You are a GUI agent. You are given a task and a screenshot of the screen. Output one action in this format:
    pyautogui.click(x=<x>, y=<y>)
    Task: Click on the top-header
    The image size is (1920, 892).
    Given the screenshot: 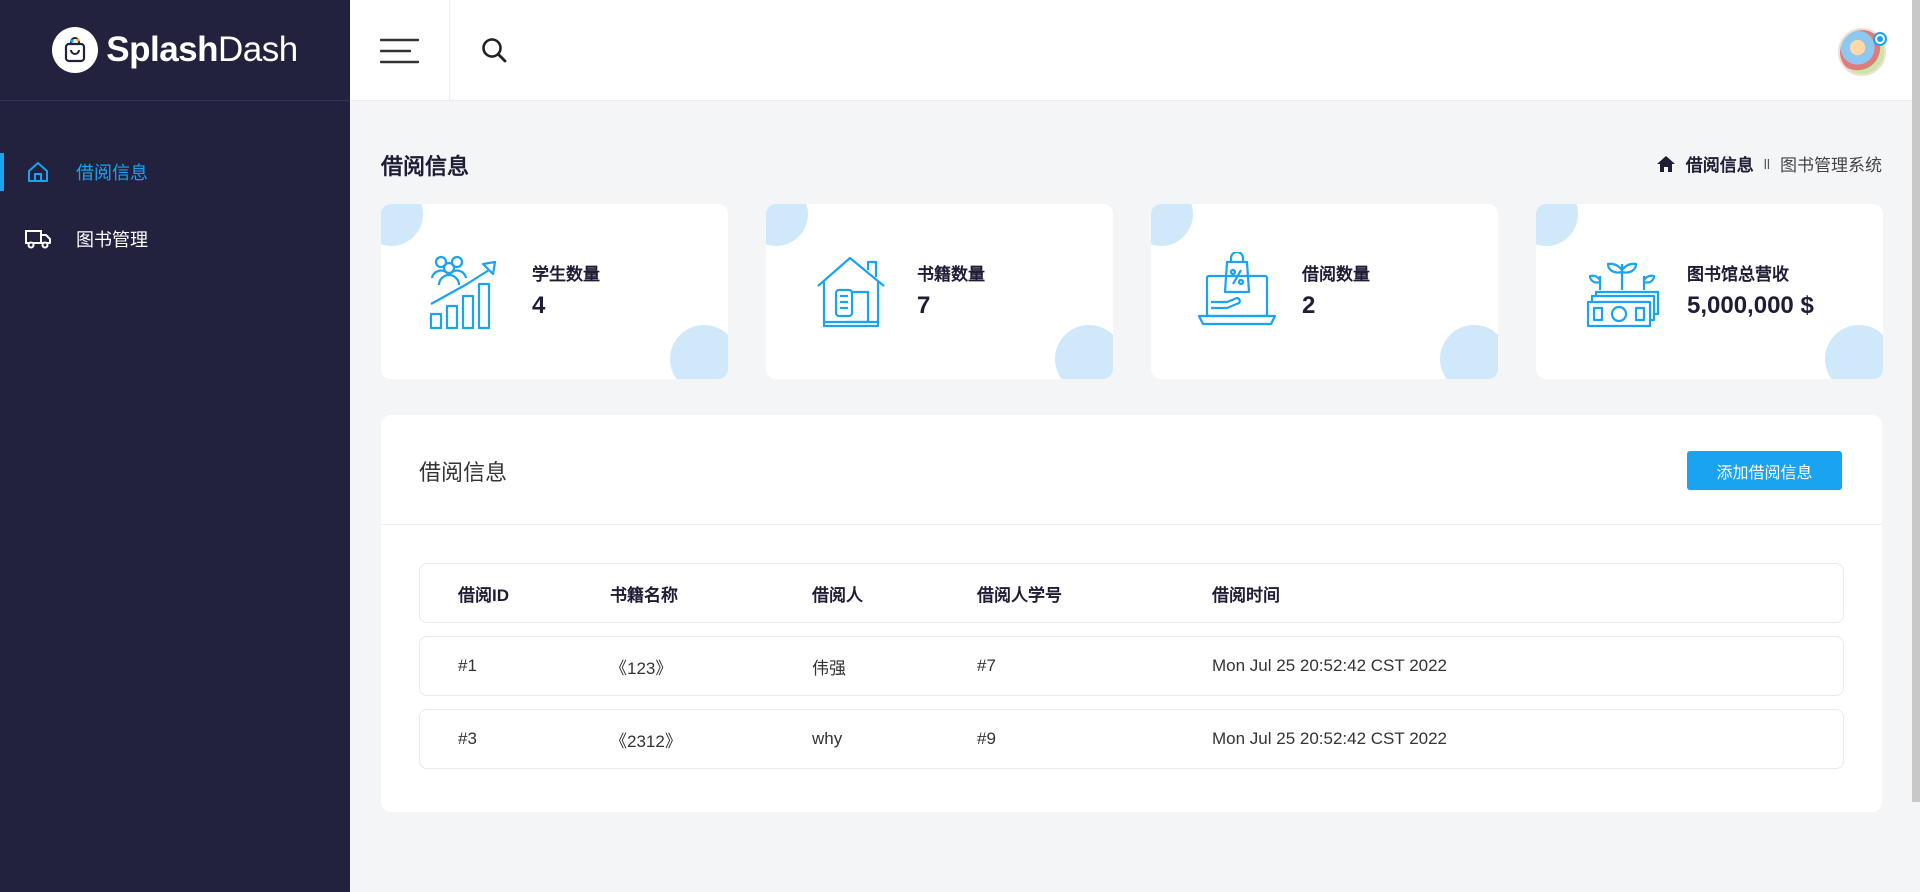 What is the action you would take?
    pyautogui.click(x=1135, y=50)
    